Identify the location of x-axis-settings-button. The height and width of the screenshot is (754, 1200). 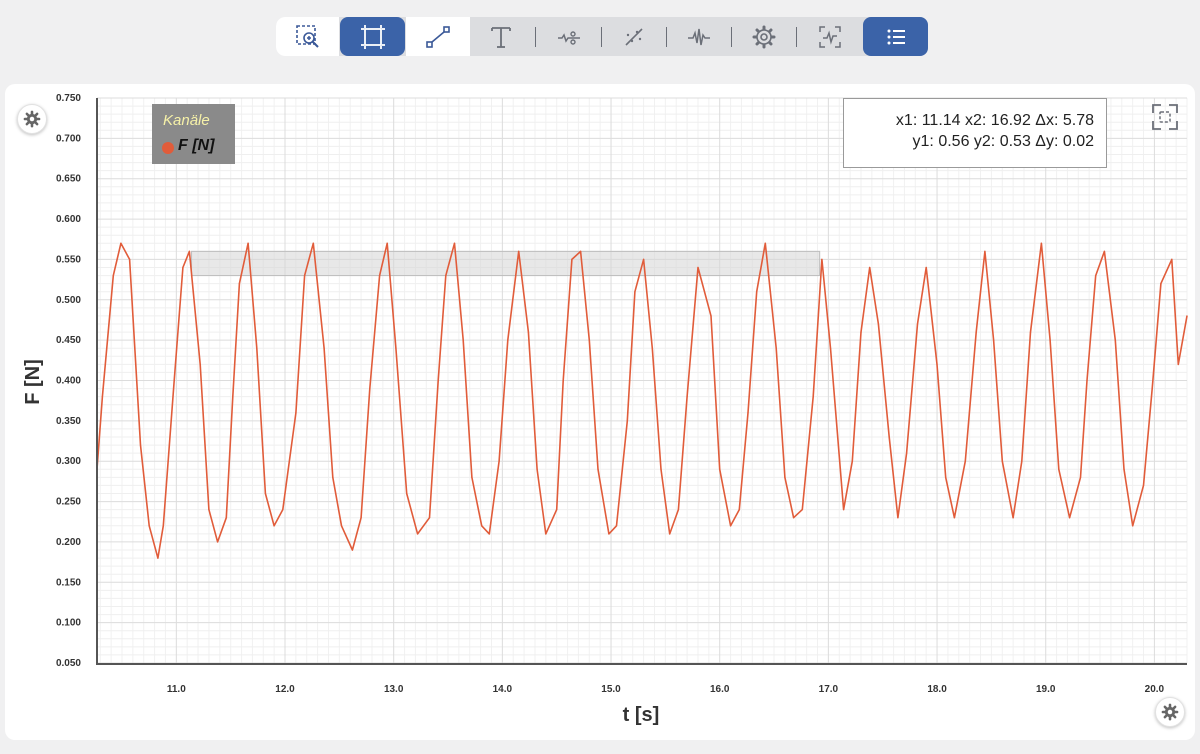
(1170, 712).